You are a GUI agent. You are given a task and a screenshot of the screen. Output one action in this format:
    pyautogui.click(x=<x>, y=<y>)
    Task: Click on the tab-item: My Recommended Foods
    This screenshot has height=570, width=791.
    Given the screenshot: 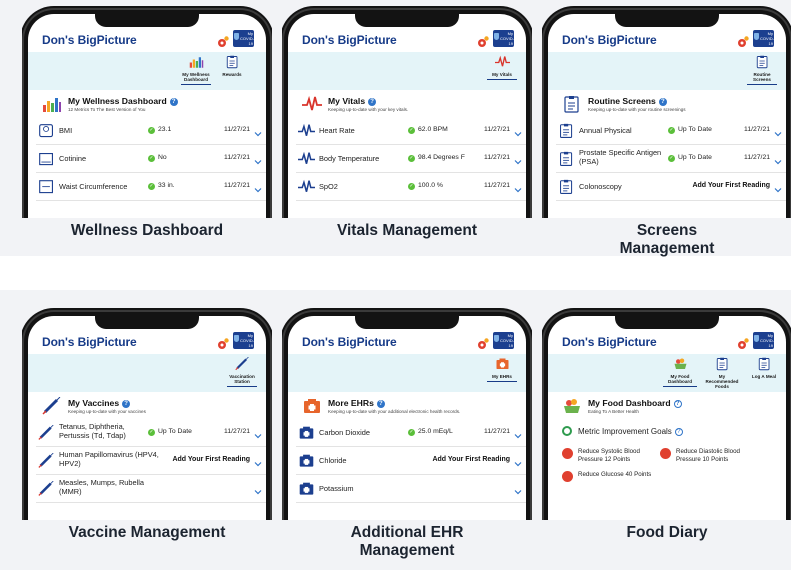 What is the action you would take?
    pyautogui.click(x=722, y=373)
    